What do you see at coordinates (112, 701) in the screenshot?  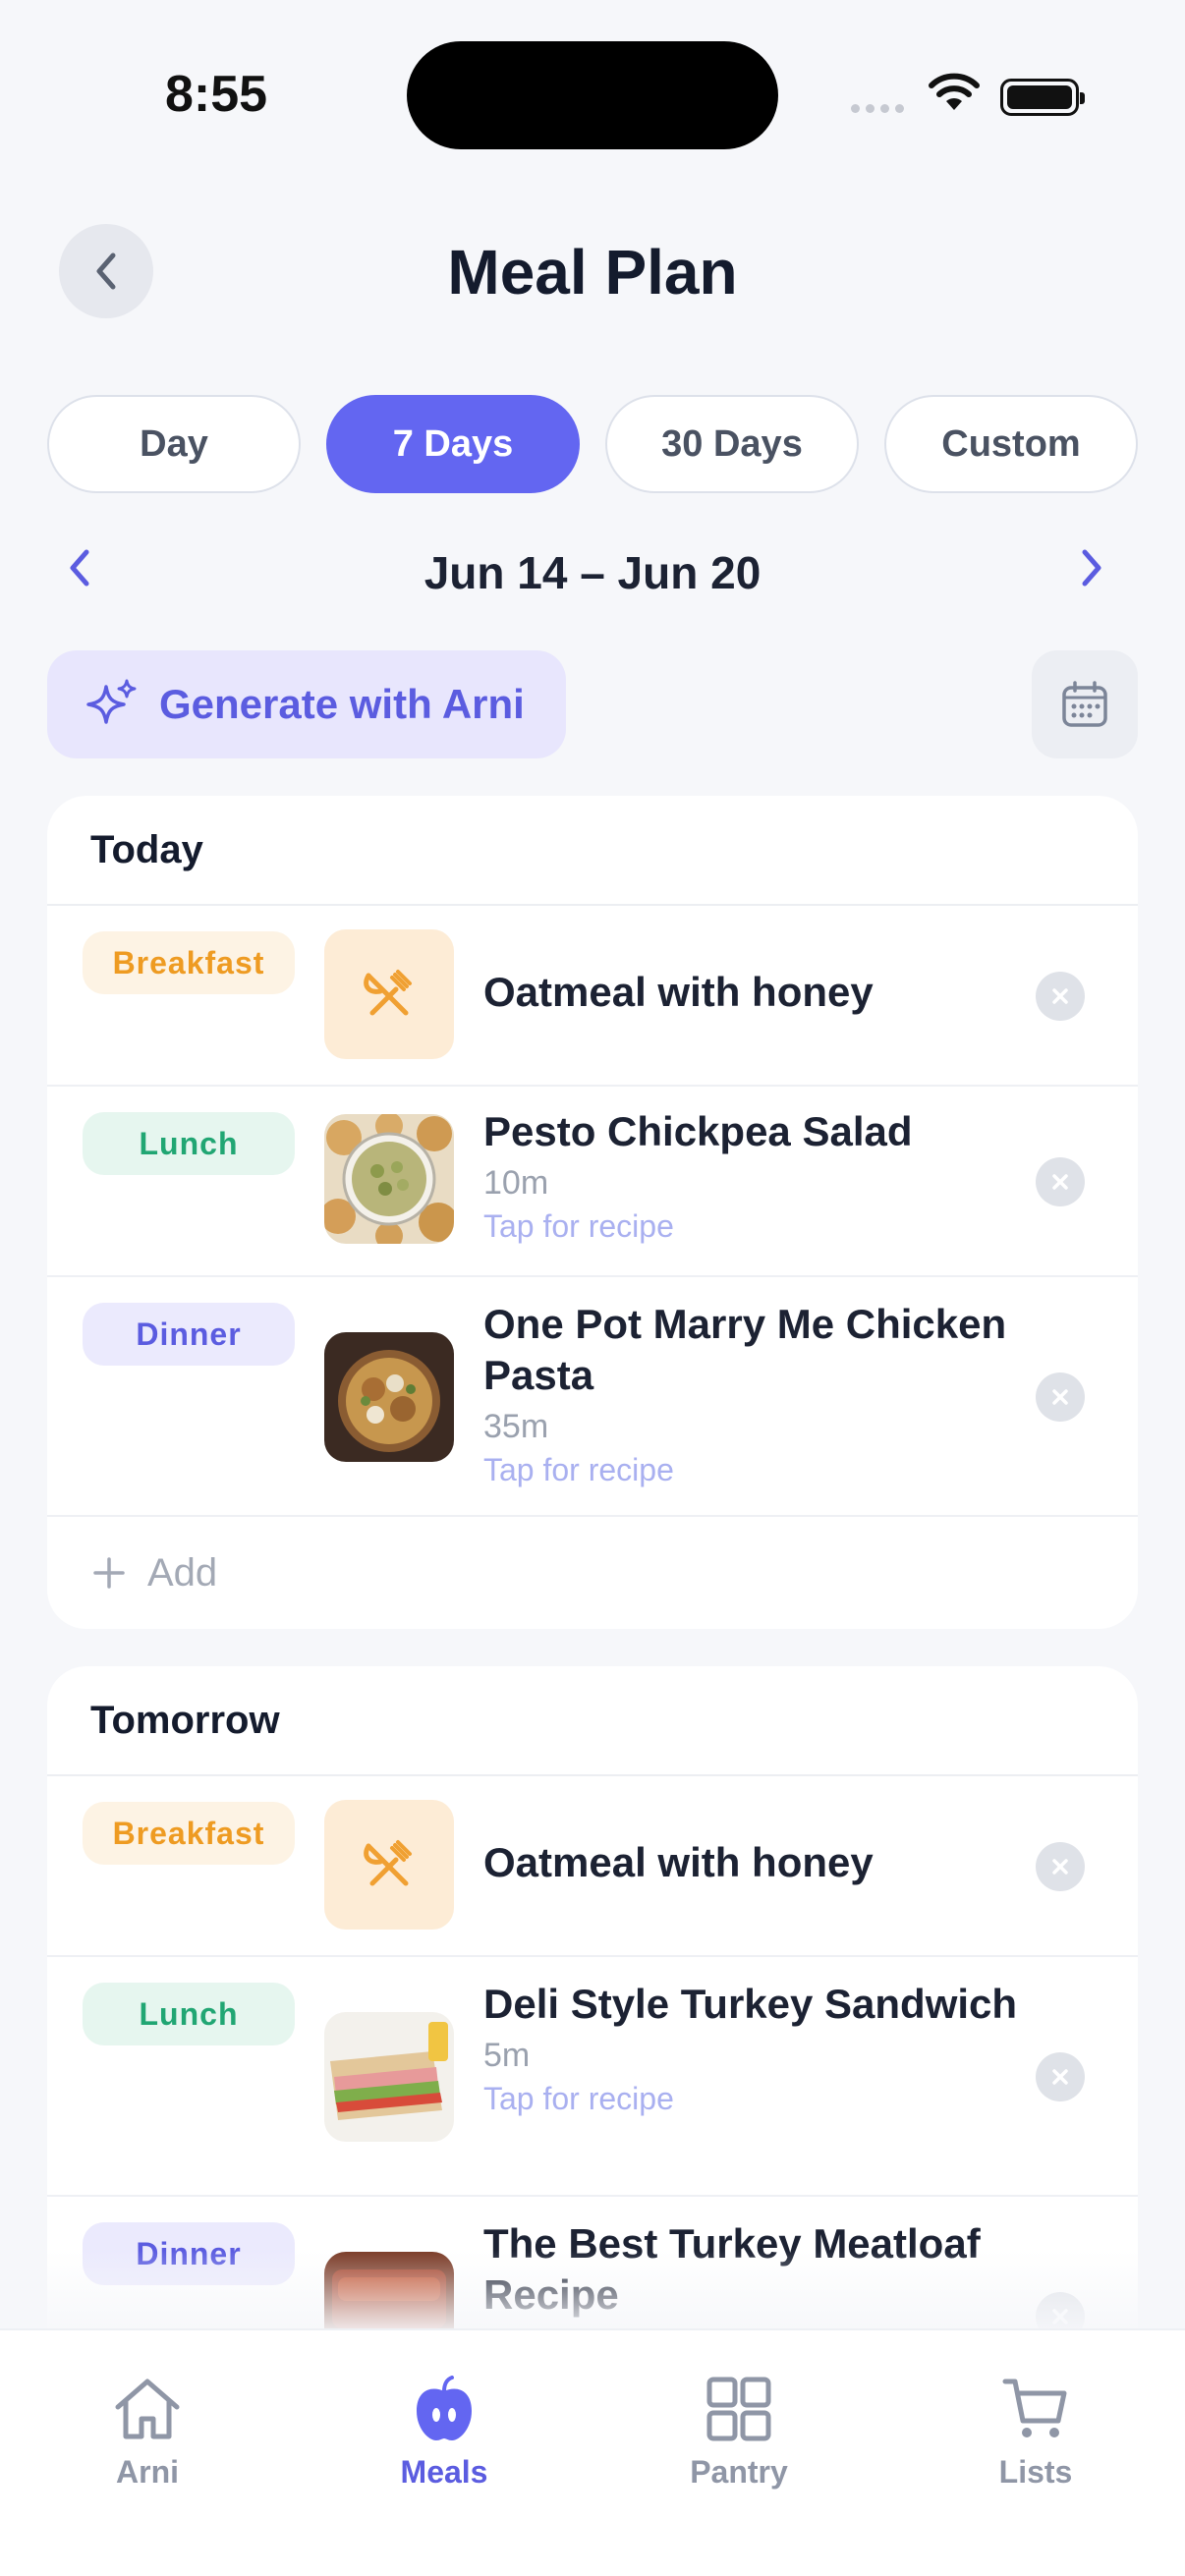 I see `sparkle-icon` at bounding box center [112, 701].